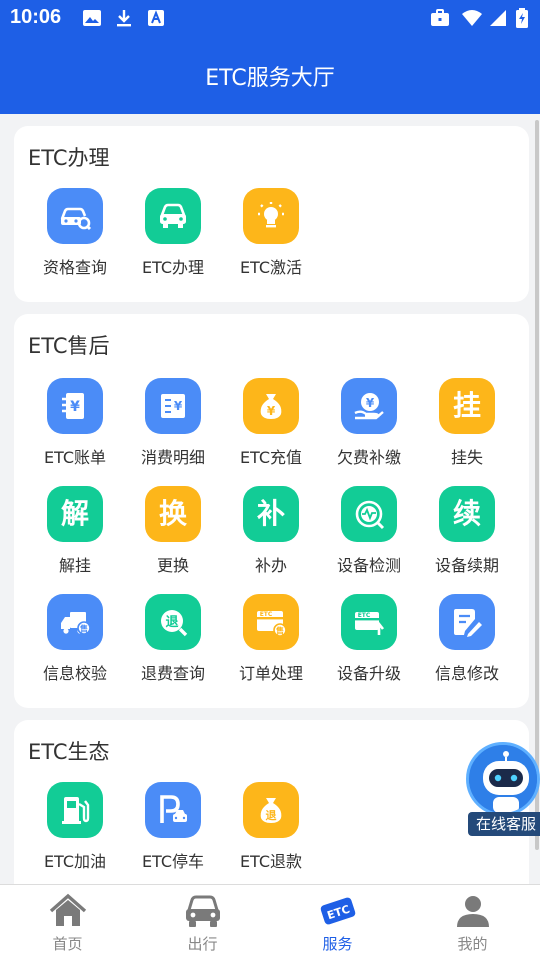 The image size is (540, 960). I want to click on service-replace: 换 更换, so click(173, 531).